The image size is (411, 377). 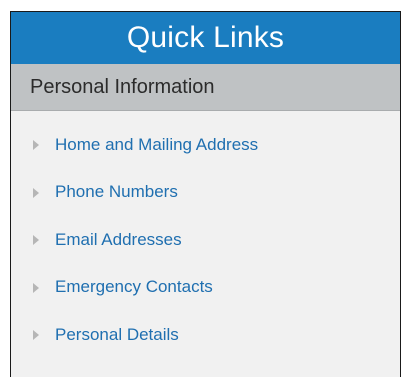 What do you see at coordinates (118, 240) in the screenshot?
I see `link-label: Email Addresses` at bounding box center [118, 240].